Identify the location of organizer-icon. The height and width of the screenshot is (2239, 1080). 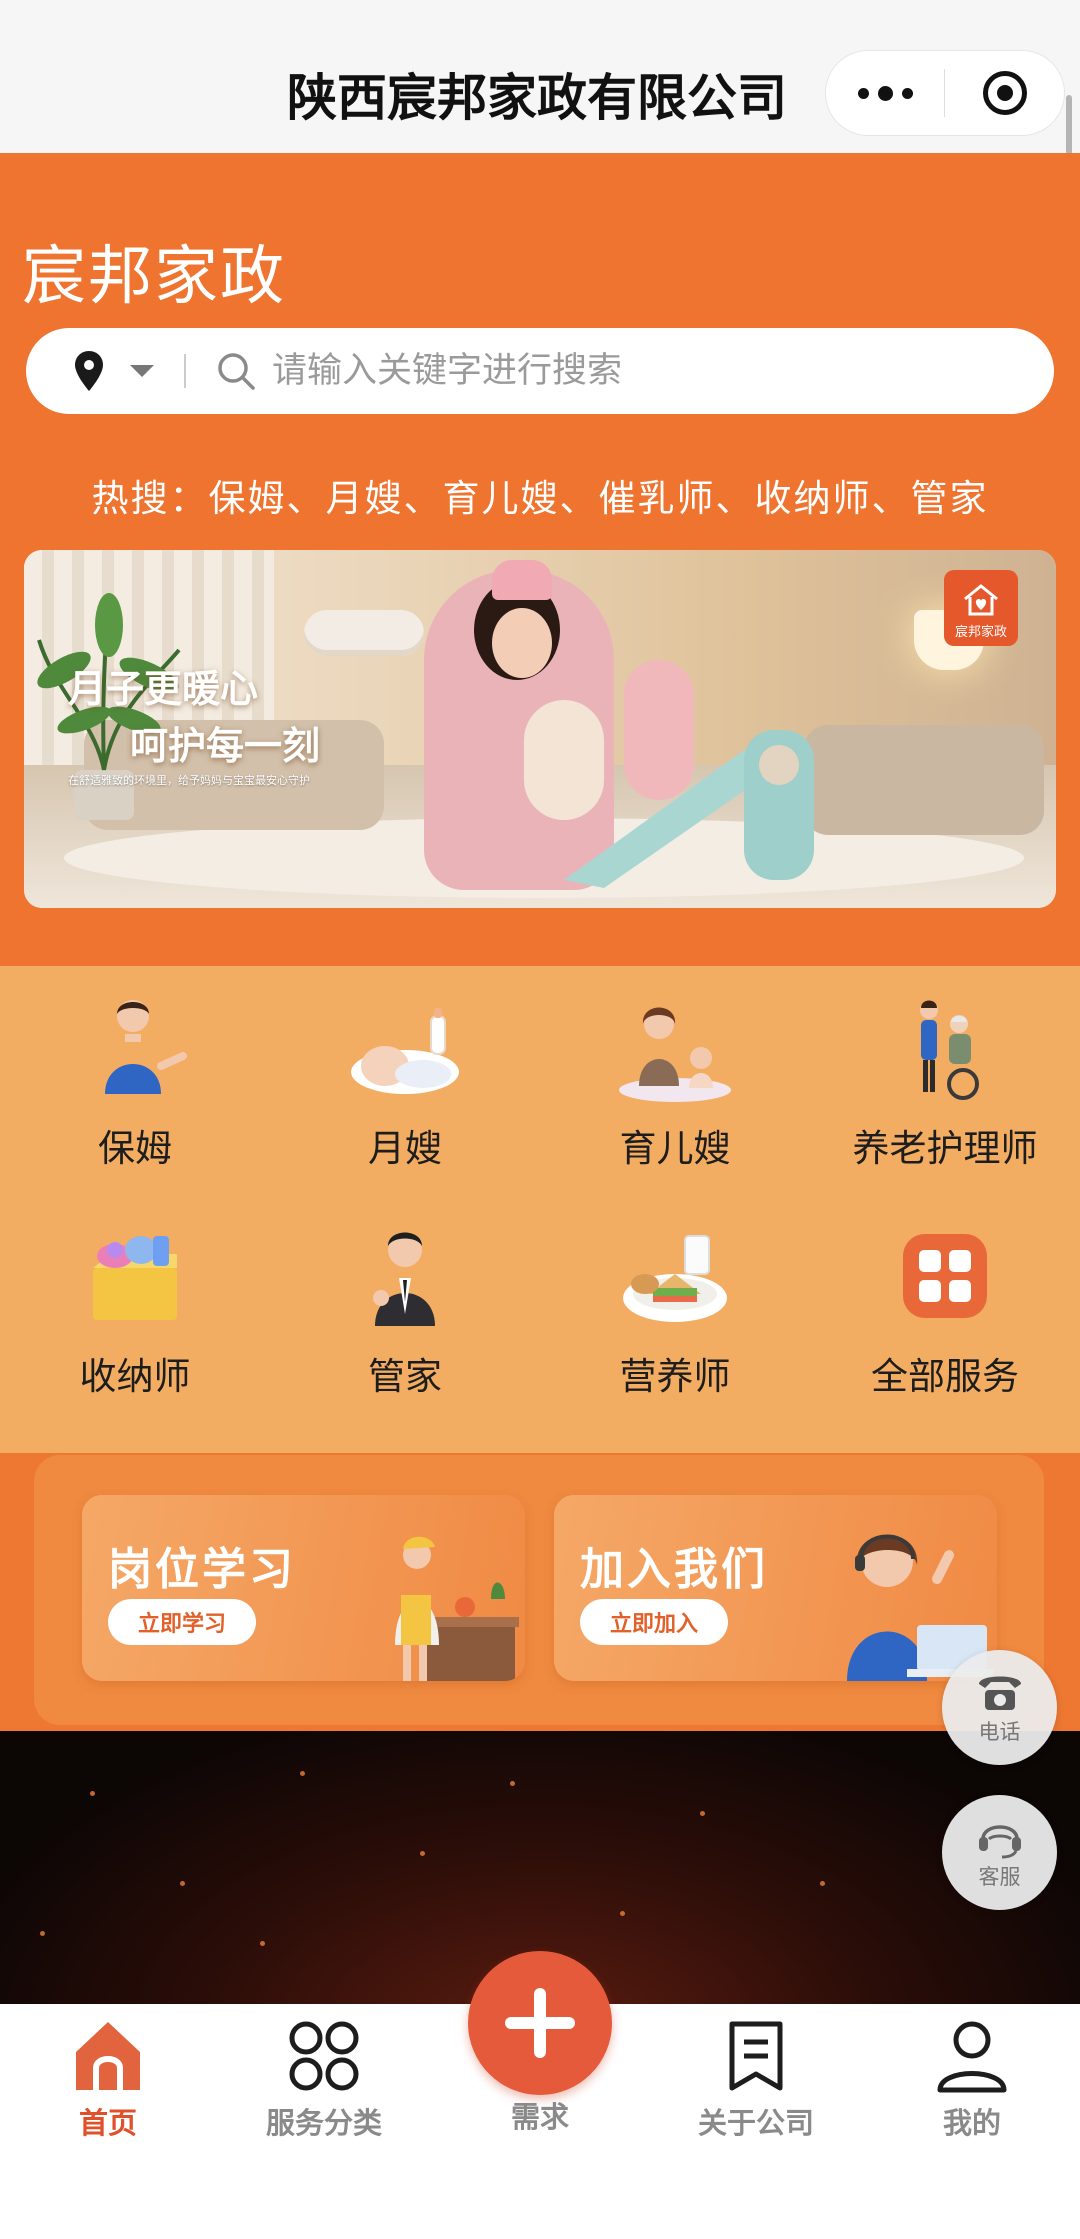
(135, 1277).